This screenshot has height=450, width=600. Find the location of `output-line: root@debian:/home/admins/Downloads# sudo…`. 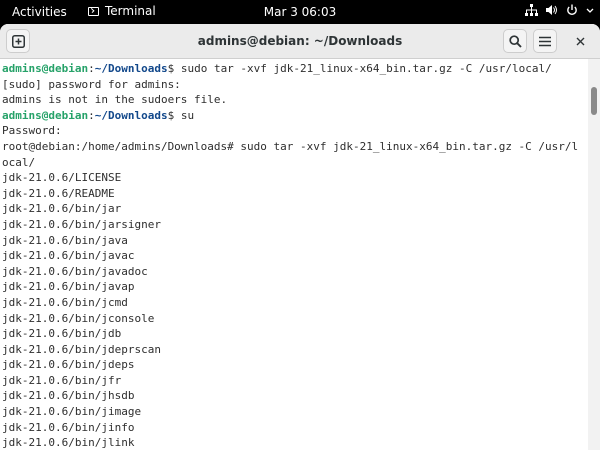

output-line: root@debian:/home/admins/Downloads# sudo… is located at coordinates (290, 146).